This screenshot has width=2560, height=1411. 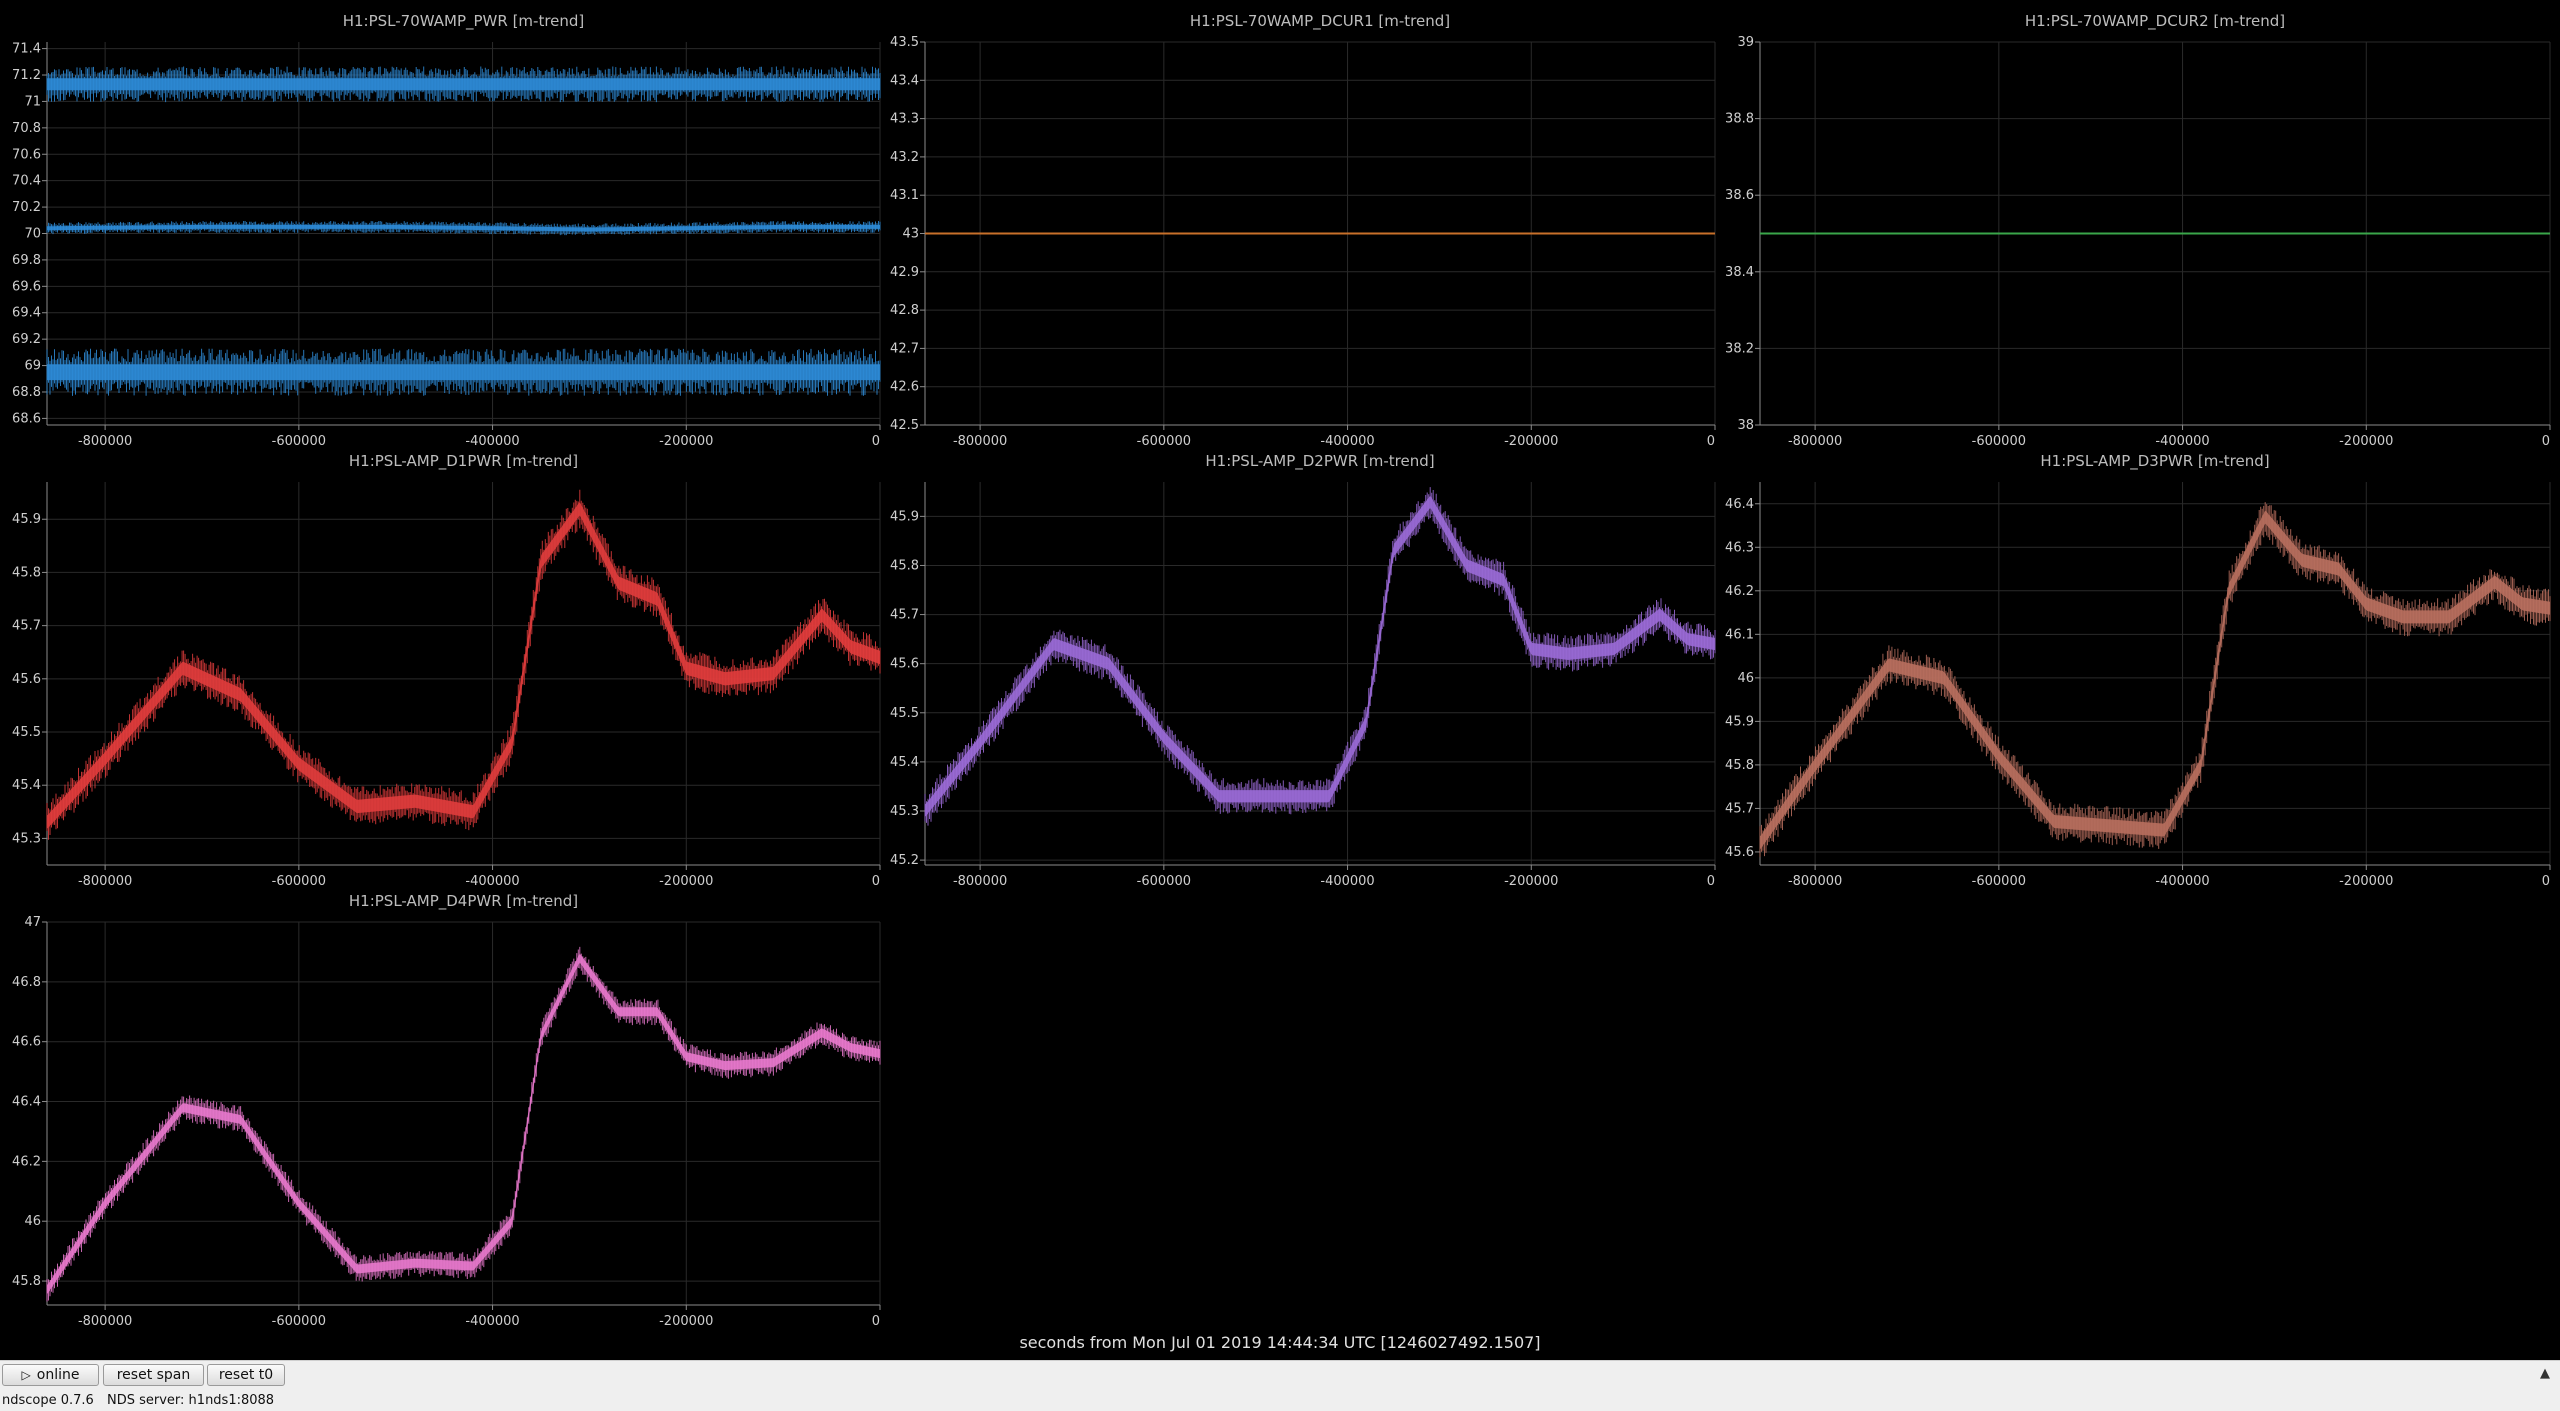 I want to click on y-tick-label: 46.6, so click(x=26, y=1042).